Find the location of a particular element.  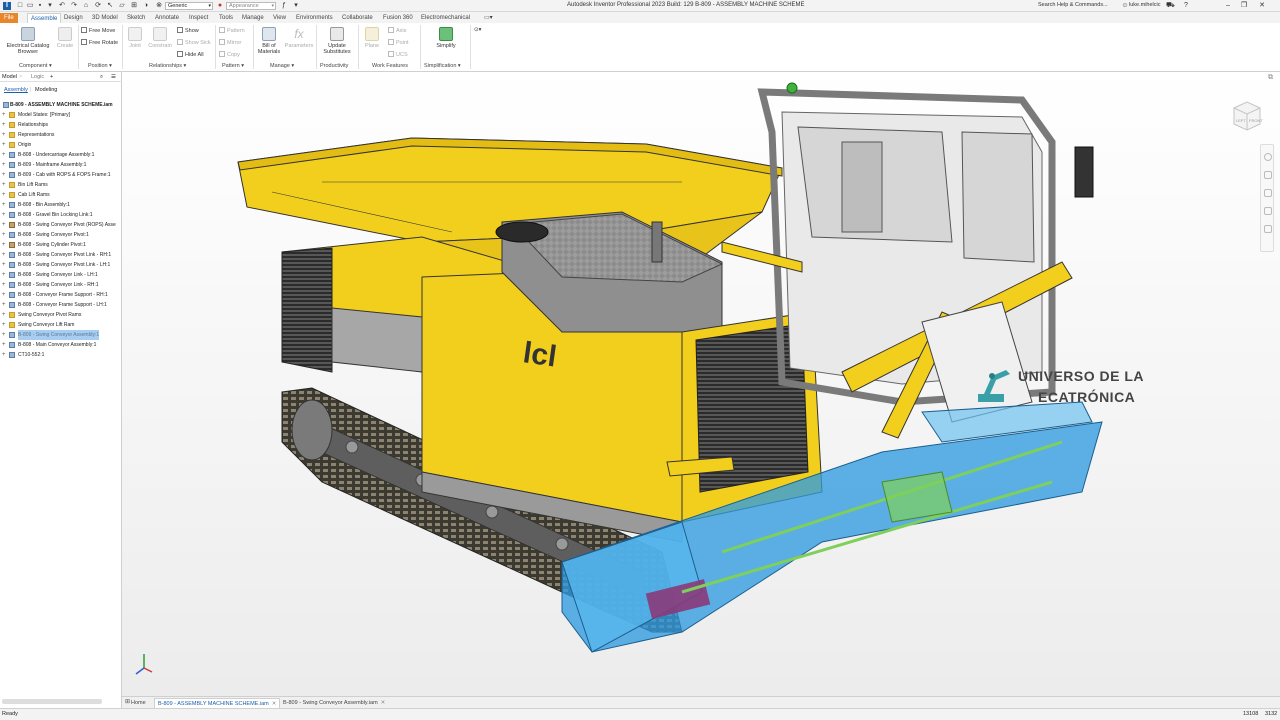

tree-item: + Model States: [Primary] is located at coordinates (61, 115).